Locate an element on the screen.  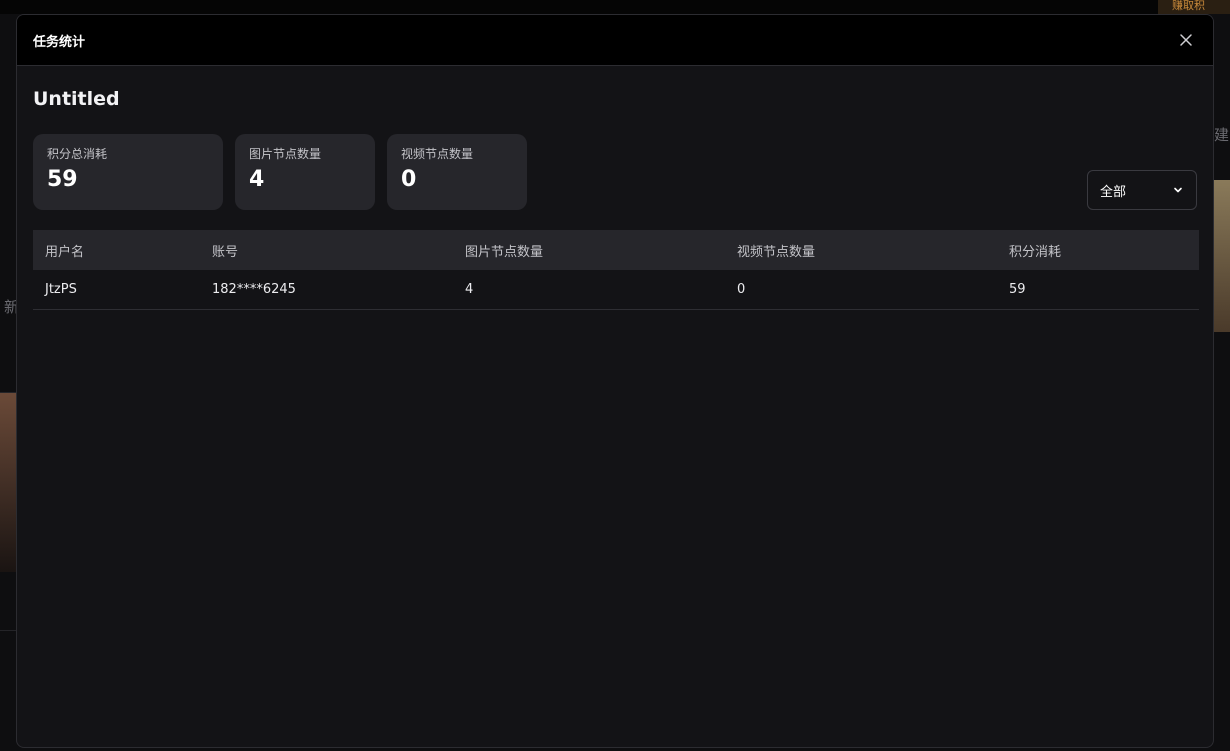
column-header-video-nodes: 视频节点数量 is located at coordinates (776, 252).